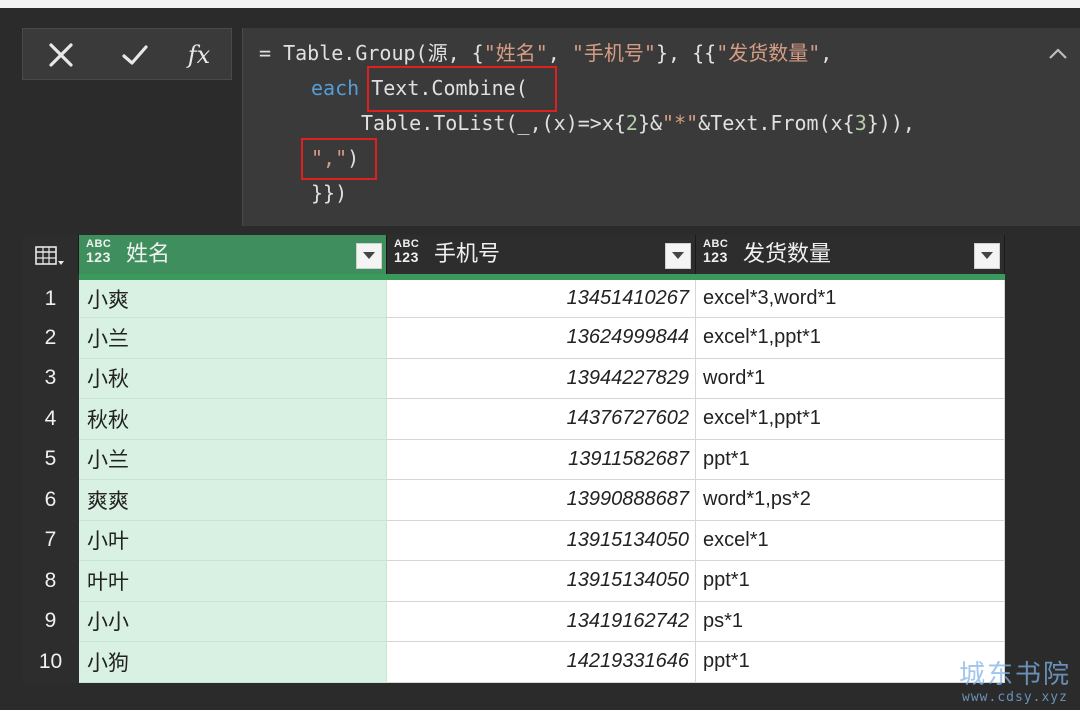 The image size is (1080, 710). What do you see at coordinates (541, 419) in the screenshot?
I see `cell-phone: 14376727602` at bounding box center [541, 419].